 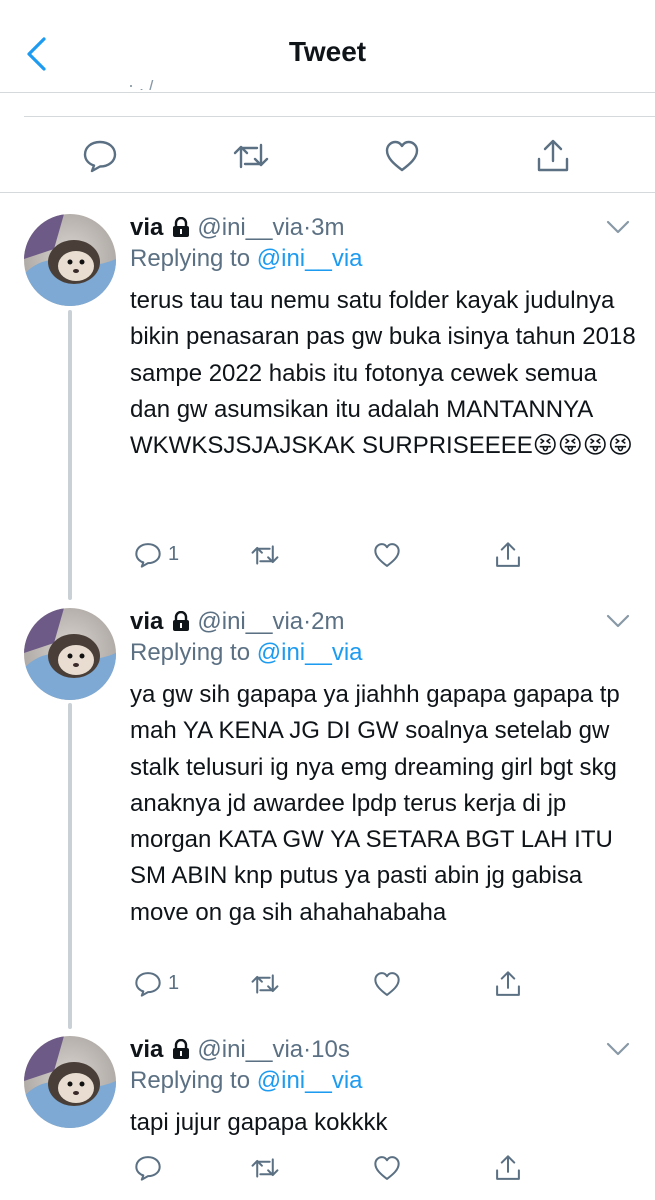 I want to click on timestamp: 10s, so click(x=330, y=1049).